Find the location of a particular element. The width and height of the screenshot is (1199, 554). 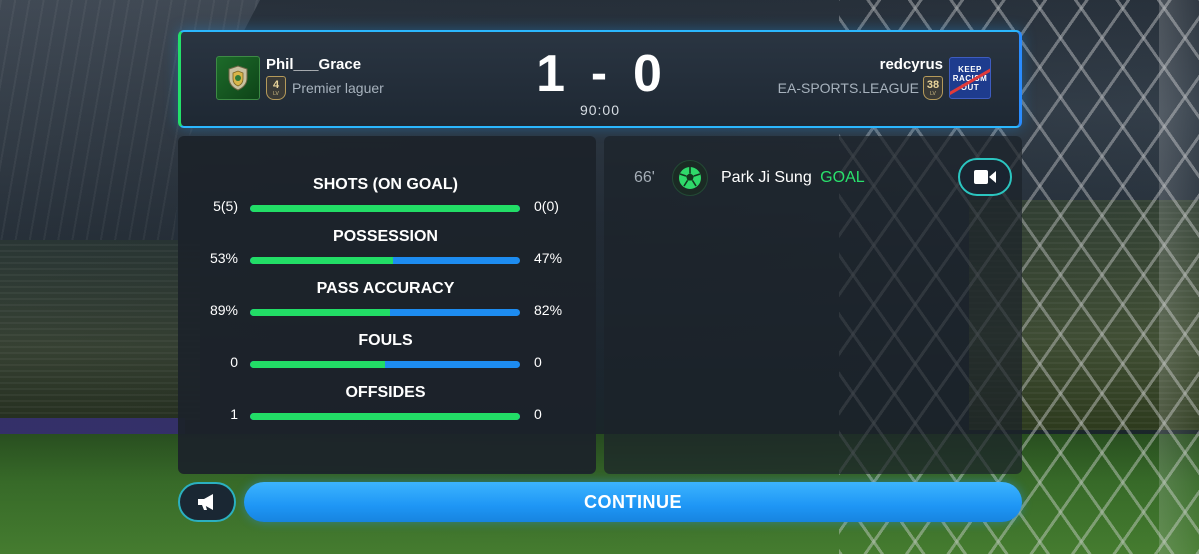

stat-home-value: 5(5) is located at coordinates (225, 206).